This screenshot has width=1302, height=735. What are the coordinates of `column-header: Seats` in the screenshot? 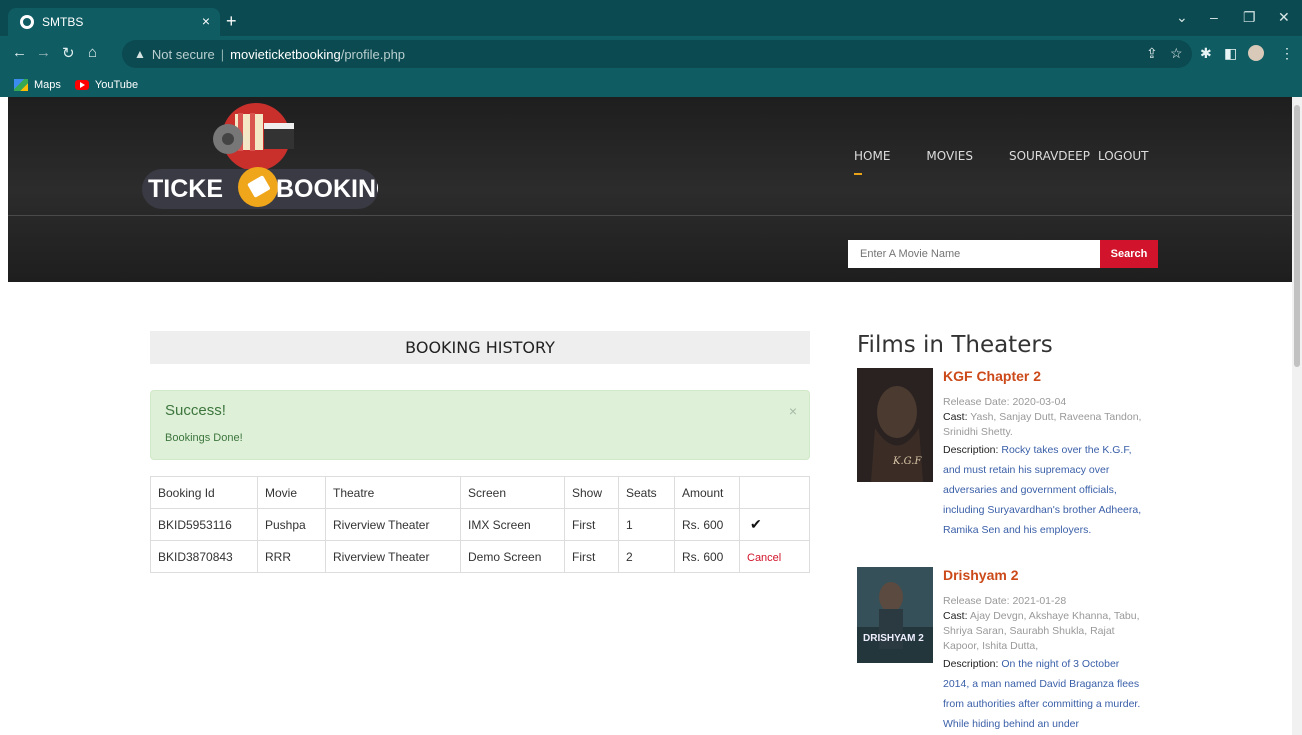 It's located at (646, 492).